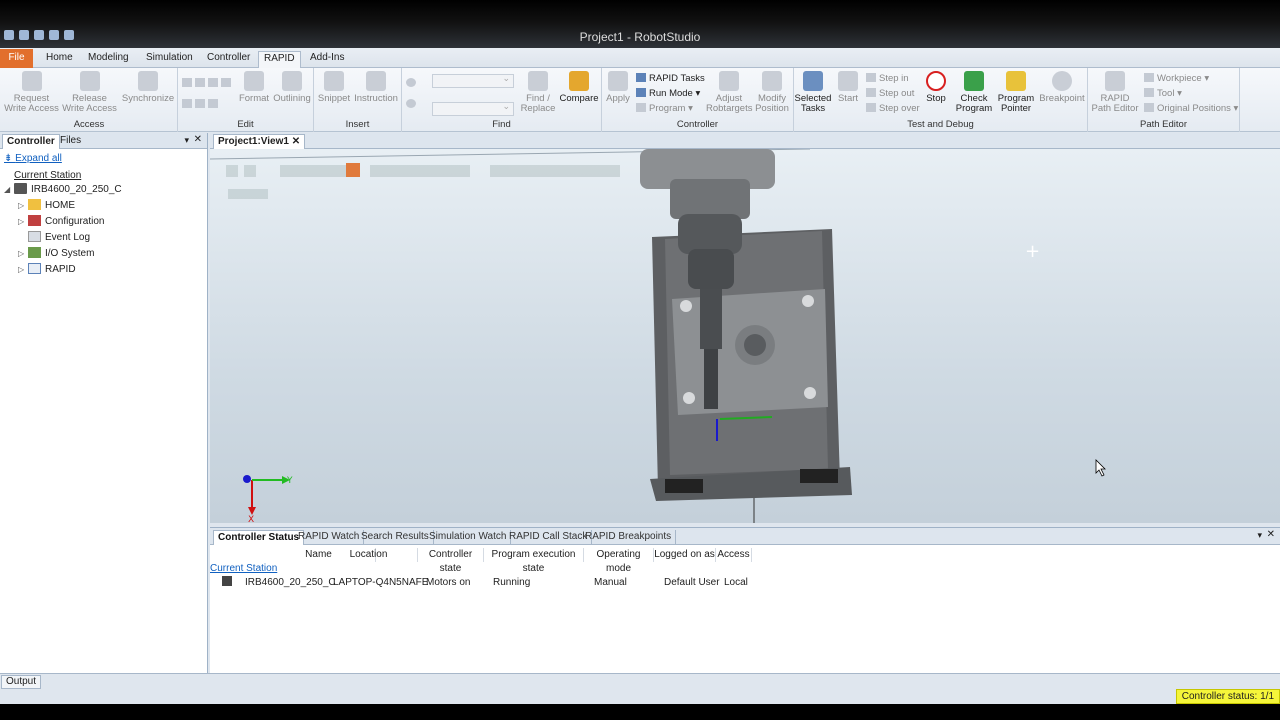 The image size is (1280, 720). What do you see at coordinates (89, 92) in the screenshot?
I see `release-write-access-button: Release Write Access` at bounding box center [89, 92].